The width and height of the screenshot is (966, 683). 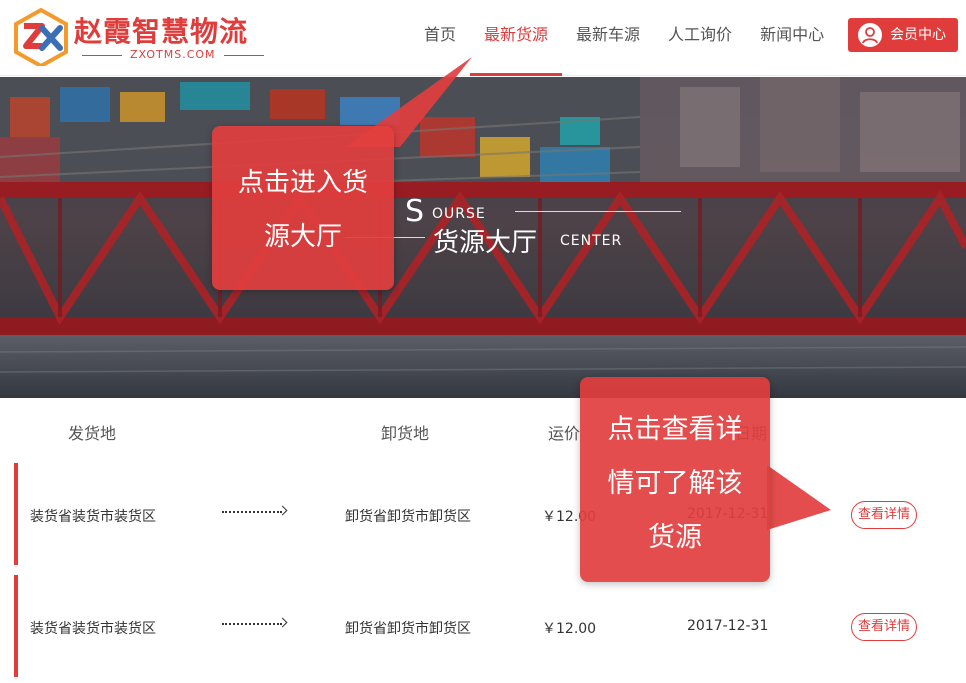 What do you see at coordinates (728, 626) in the screenshot?
I see `row-date: 2017-12-31` at bounding box center [728, 626].